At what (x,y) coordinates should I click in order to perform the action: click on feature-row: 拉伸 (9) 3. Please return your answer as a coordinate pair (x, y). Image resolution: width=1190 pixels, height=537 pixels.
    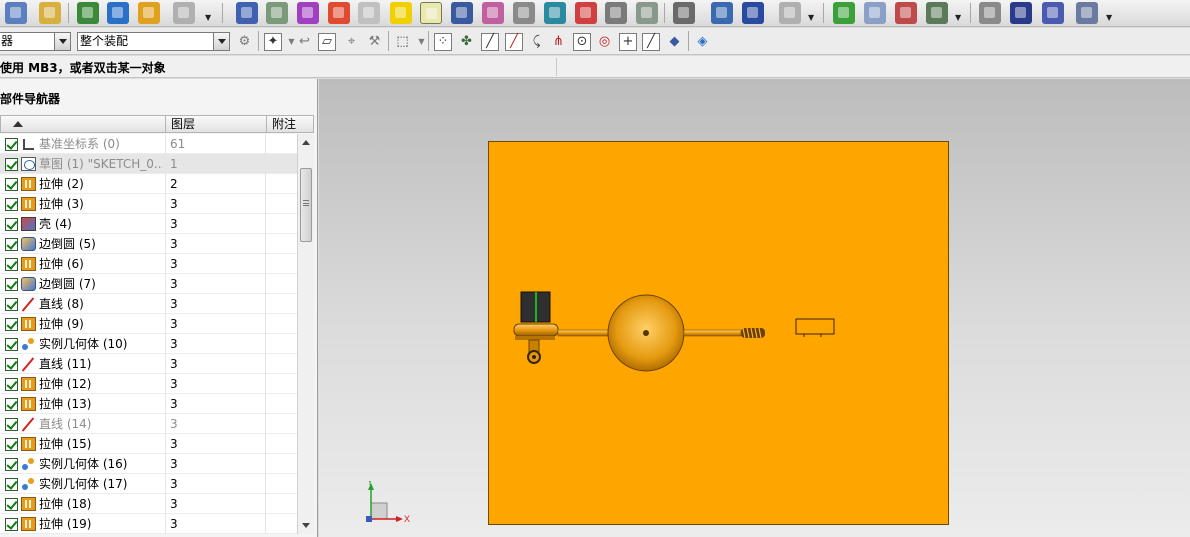
    Looking at the image, I should click on (148, 324).